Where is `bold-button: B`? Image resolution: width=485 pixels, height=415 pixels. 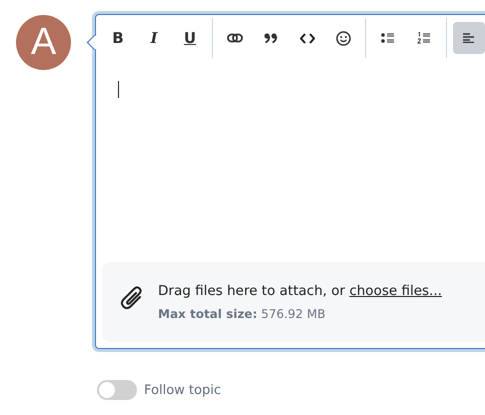 bold-button: B is located at coordinates (118, 38).